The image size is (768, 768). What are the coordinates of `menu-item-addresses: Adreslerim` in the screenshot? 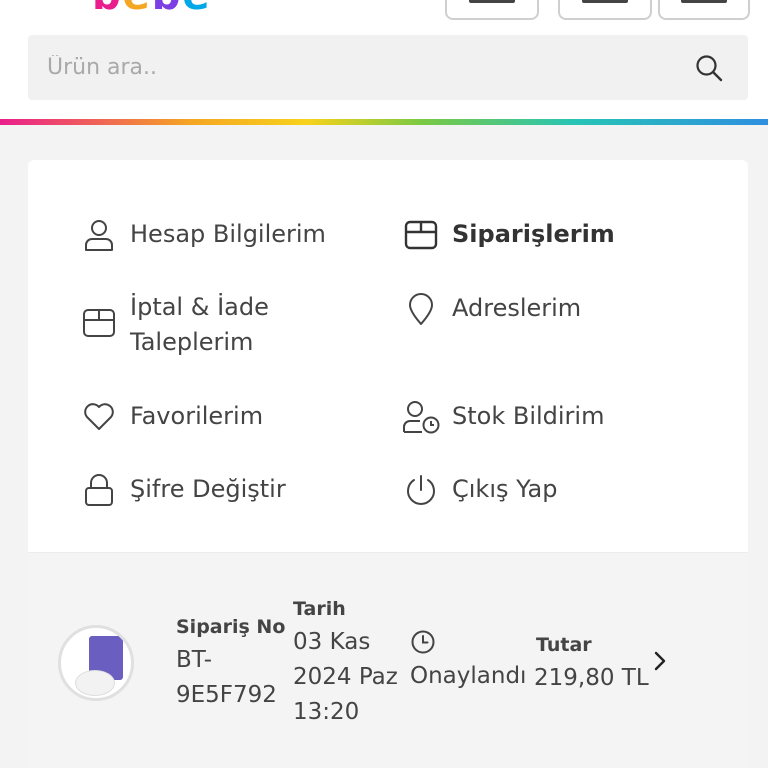 It's located at (491, 309).